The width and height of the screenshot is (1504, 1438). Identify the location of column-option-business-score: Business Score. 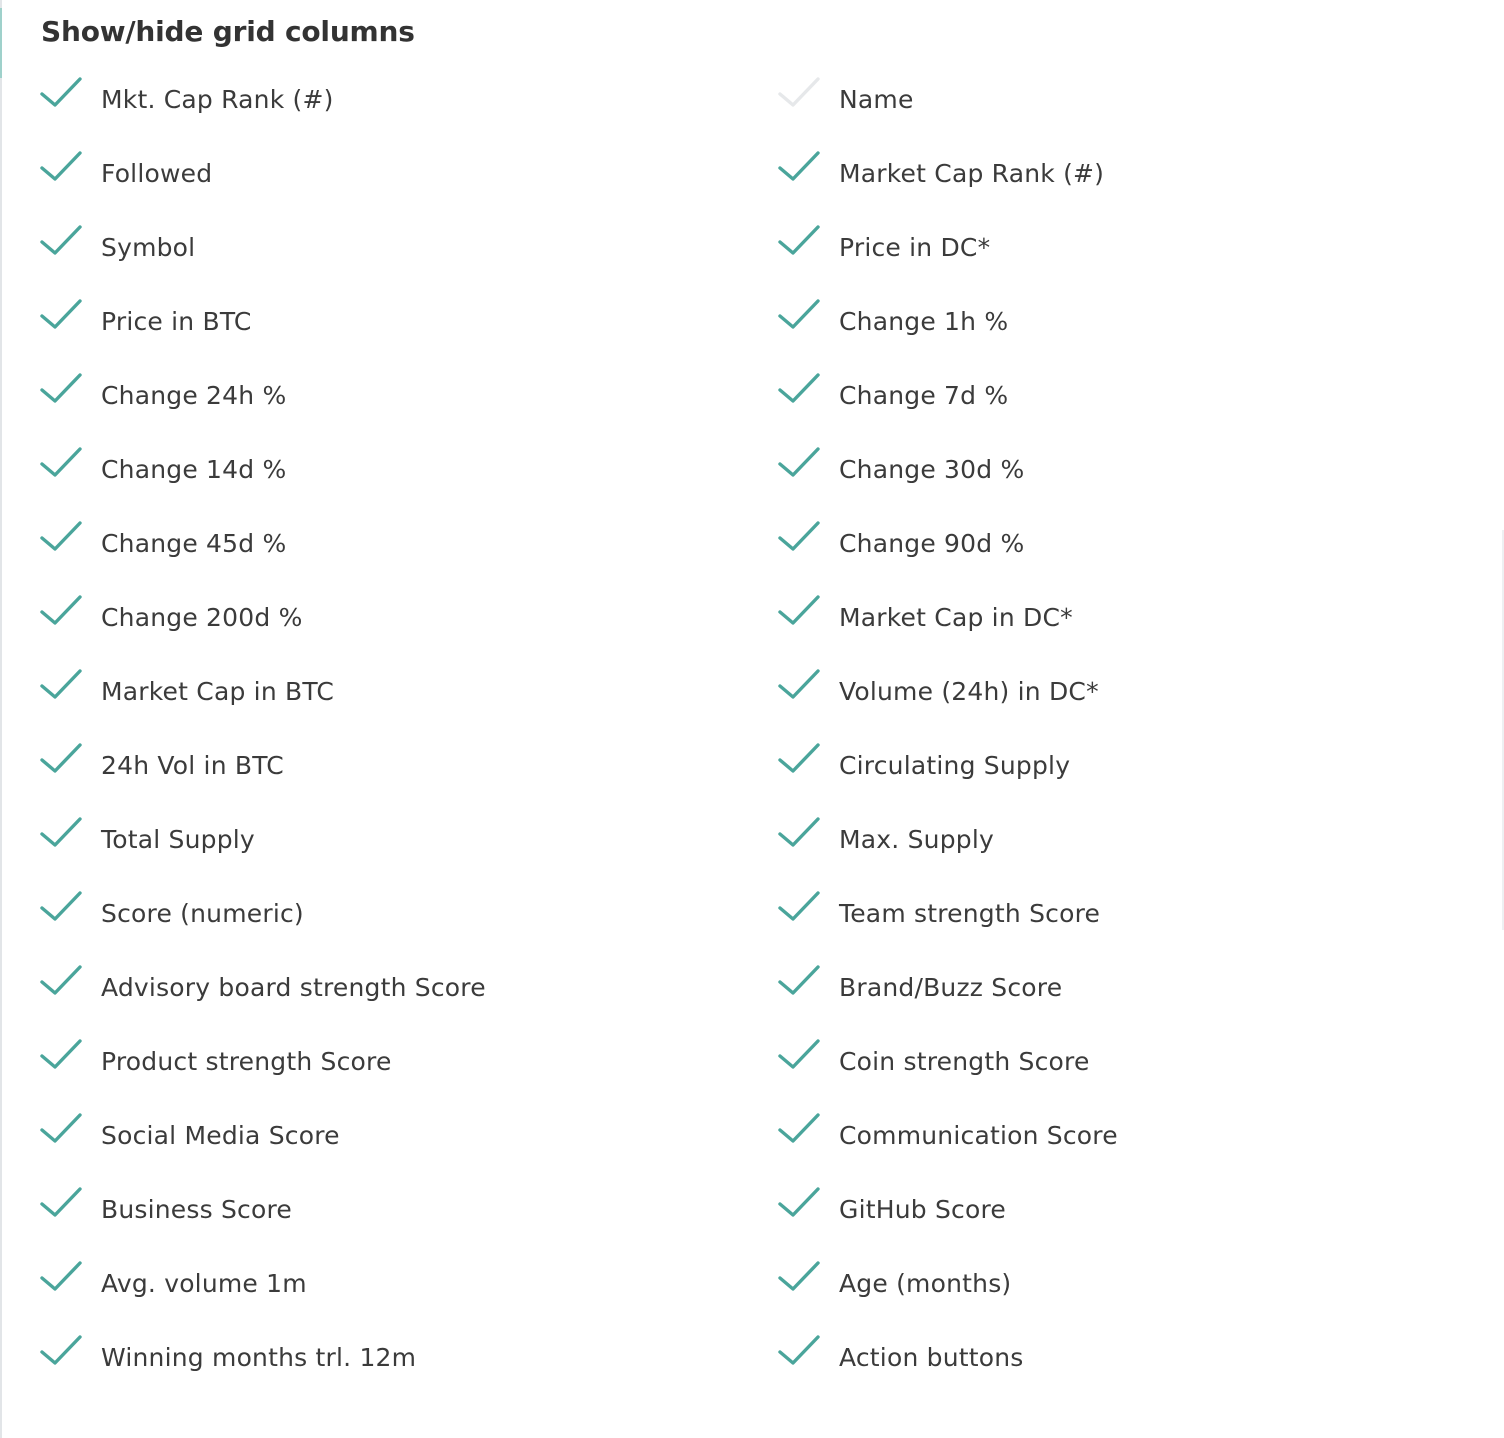
(388, 1211).